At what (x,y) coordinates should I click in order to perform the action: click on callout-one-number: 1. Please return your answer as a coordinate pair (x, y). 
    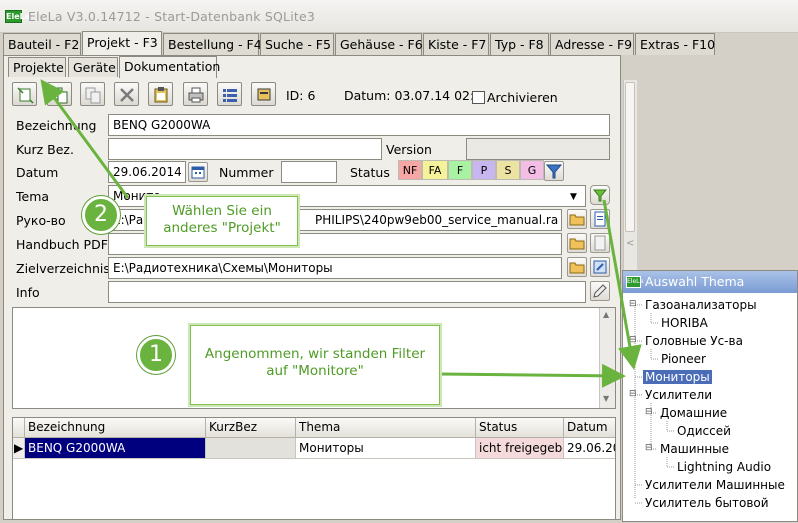
    Looking at the image, I should click on (156, 355).